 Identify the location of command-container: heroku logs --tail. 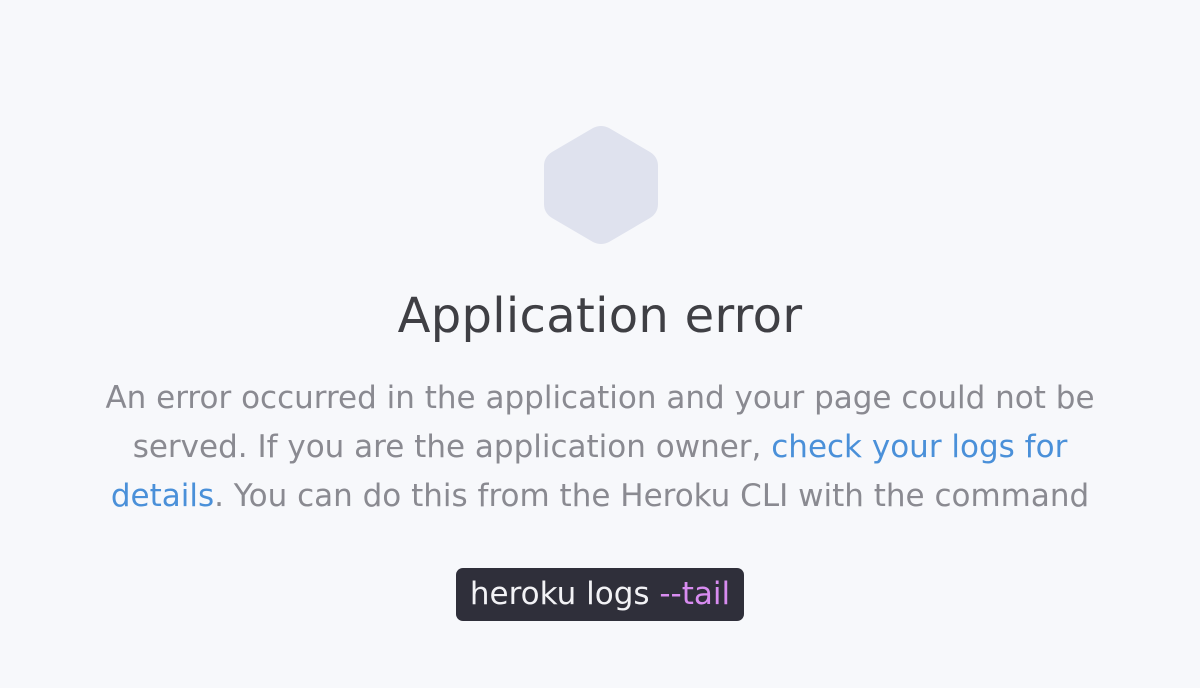
(600, 594).